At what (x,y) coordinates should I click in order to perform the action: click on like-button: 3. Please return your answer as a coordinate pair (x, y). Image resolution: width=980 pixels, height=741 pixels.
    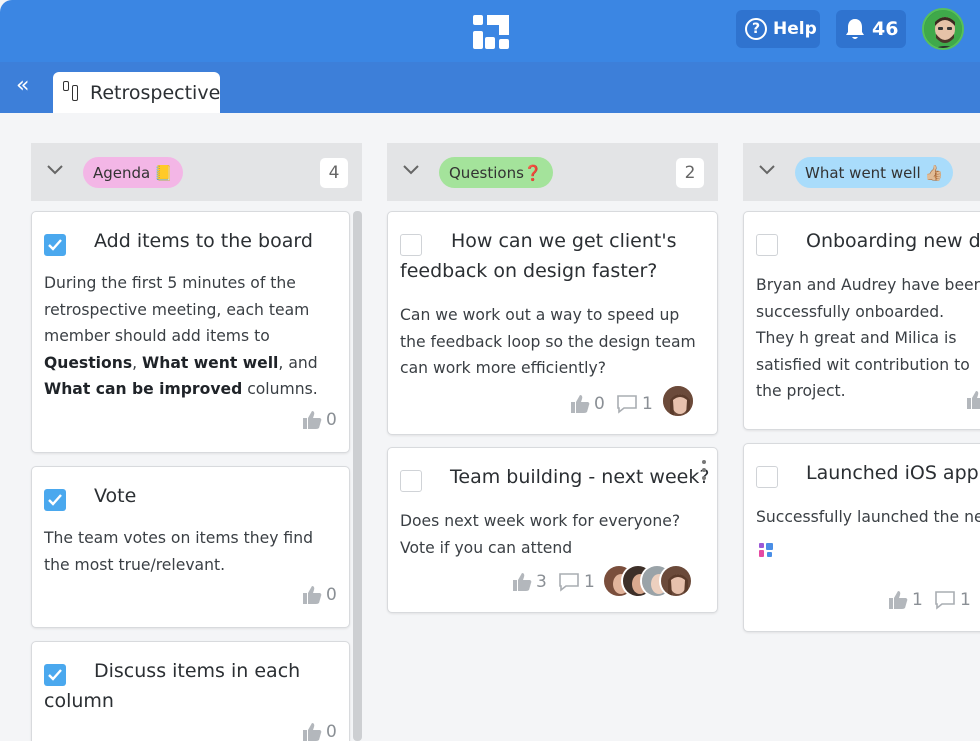
    Looking at the image, I should click on (529, 582).